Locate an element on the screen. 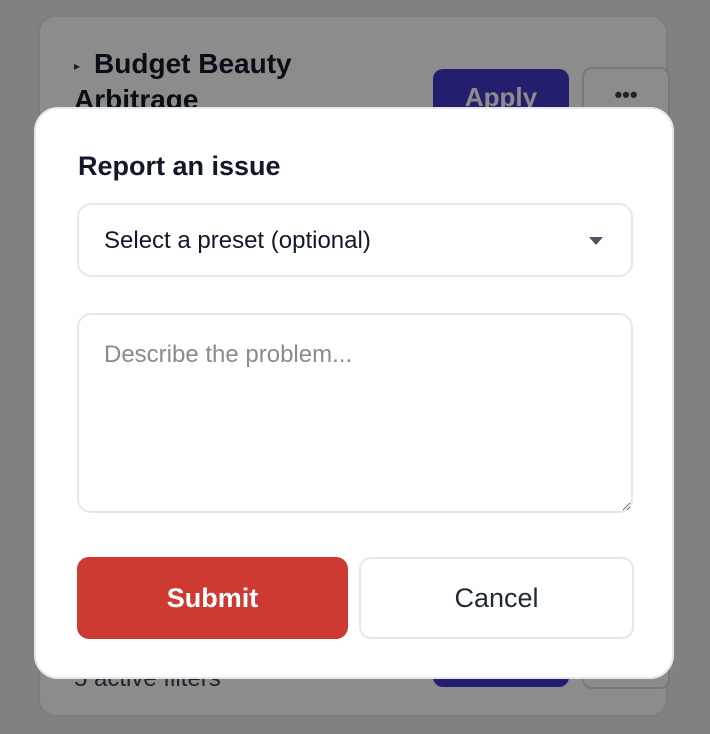  cancel-button: Cancel is located at coordinates (496, 598).